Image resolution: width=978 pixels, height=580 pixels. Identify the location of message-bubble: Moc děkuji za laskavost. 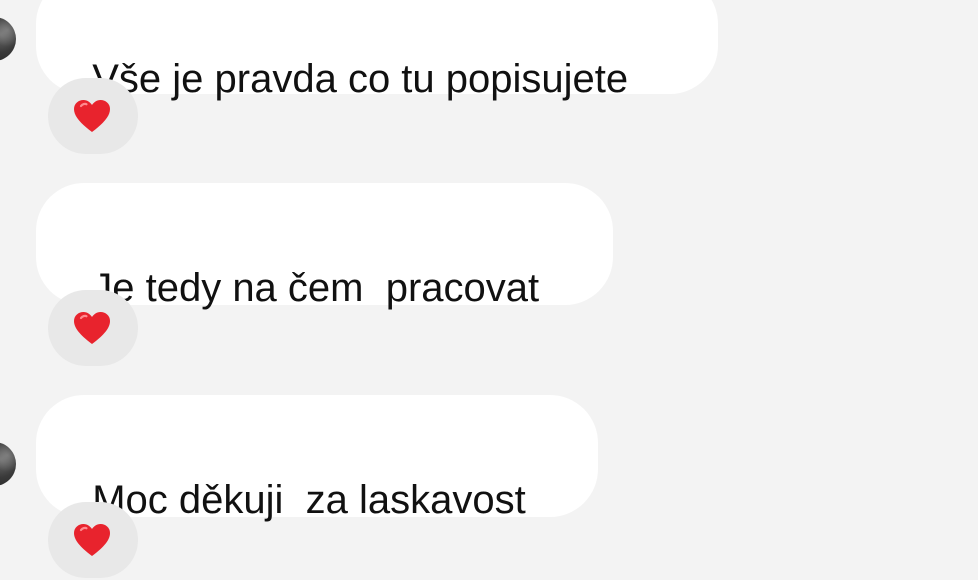
(317, 458).